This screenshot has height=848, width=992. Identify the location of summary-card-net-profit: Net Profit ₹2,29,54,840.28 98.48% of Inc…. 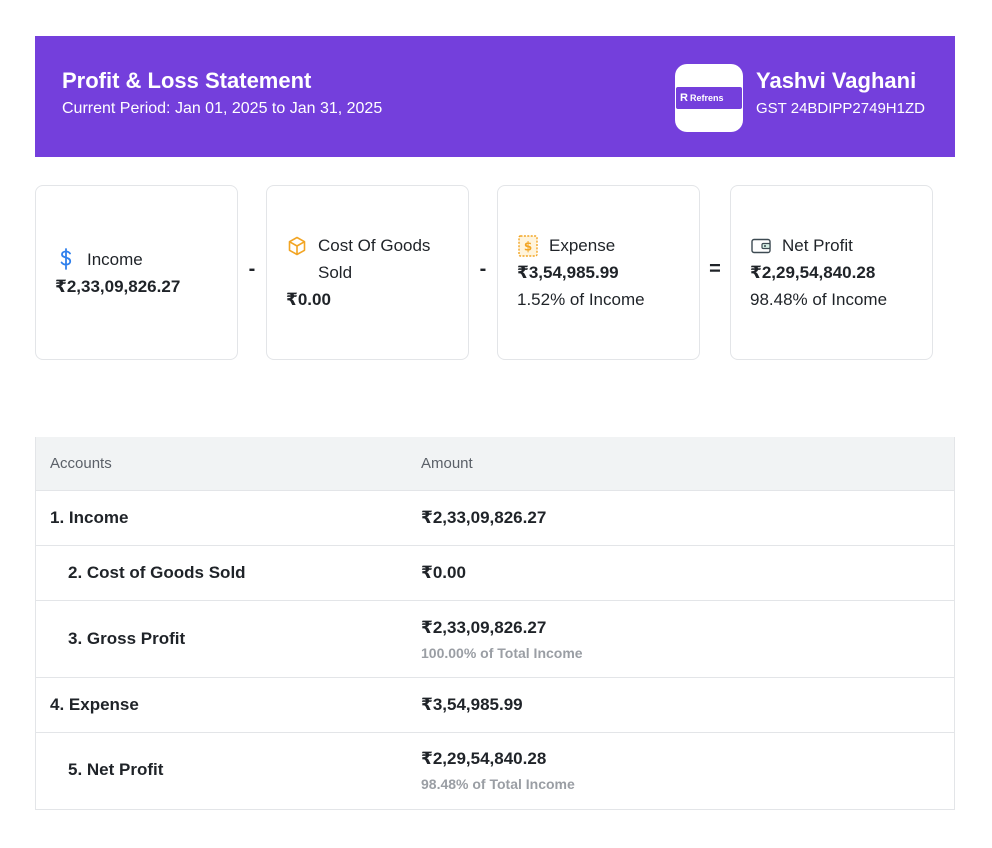
(831, 272).